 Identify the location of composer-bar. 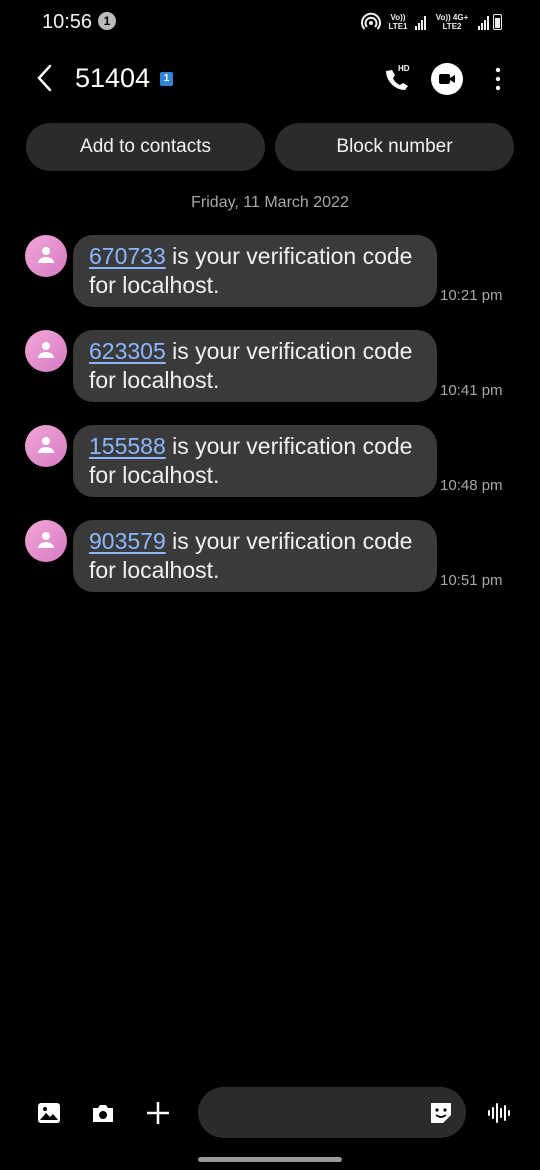
(270, 1113).